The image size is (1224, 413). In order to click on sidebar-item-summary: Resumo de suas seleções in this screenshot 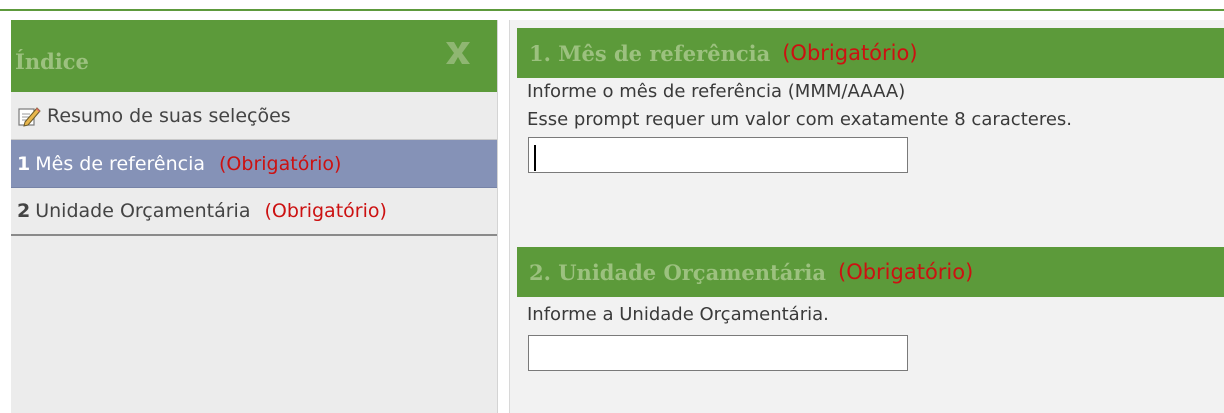, I will do `click(254, 116)`.